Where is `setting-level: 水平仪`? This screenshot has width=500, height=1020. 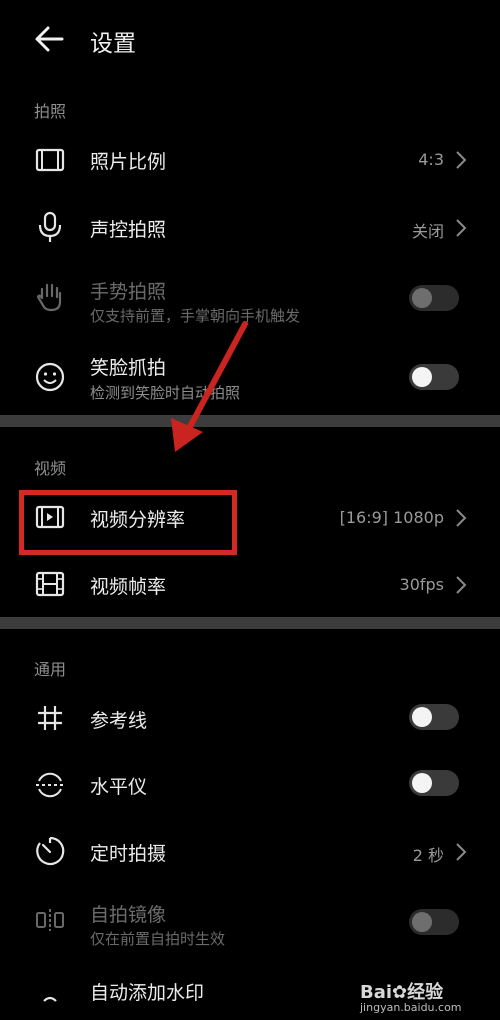
setting-level: 水平仪 is located at coordinates (250, 784).